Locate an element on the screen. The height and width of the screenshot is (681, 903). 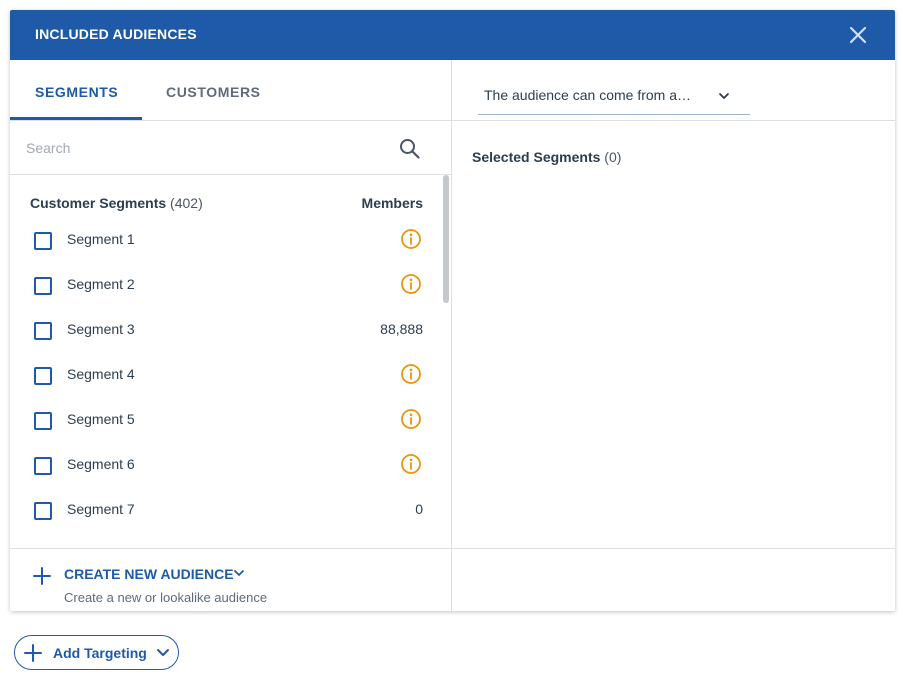
selected-footer is located at coordinates (673, 579).